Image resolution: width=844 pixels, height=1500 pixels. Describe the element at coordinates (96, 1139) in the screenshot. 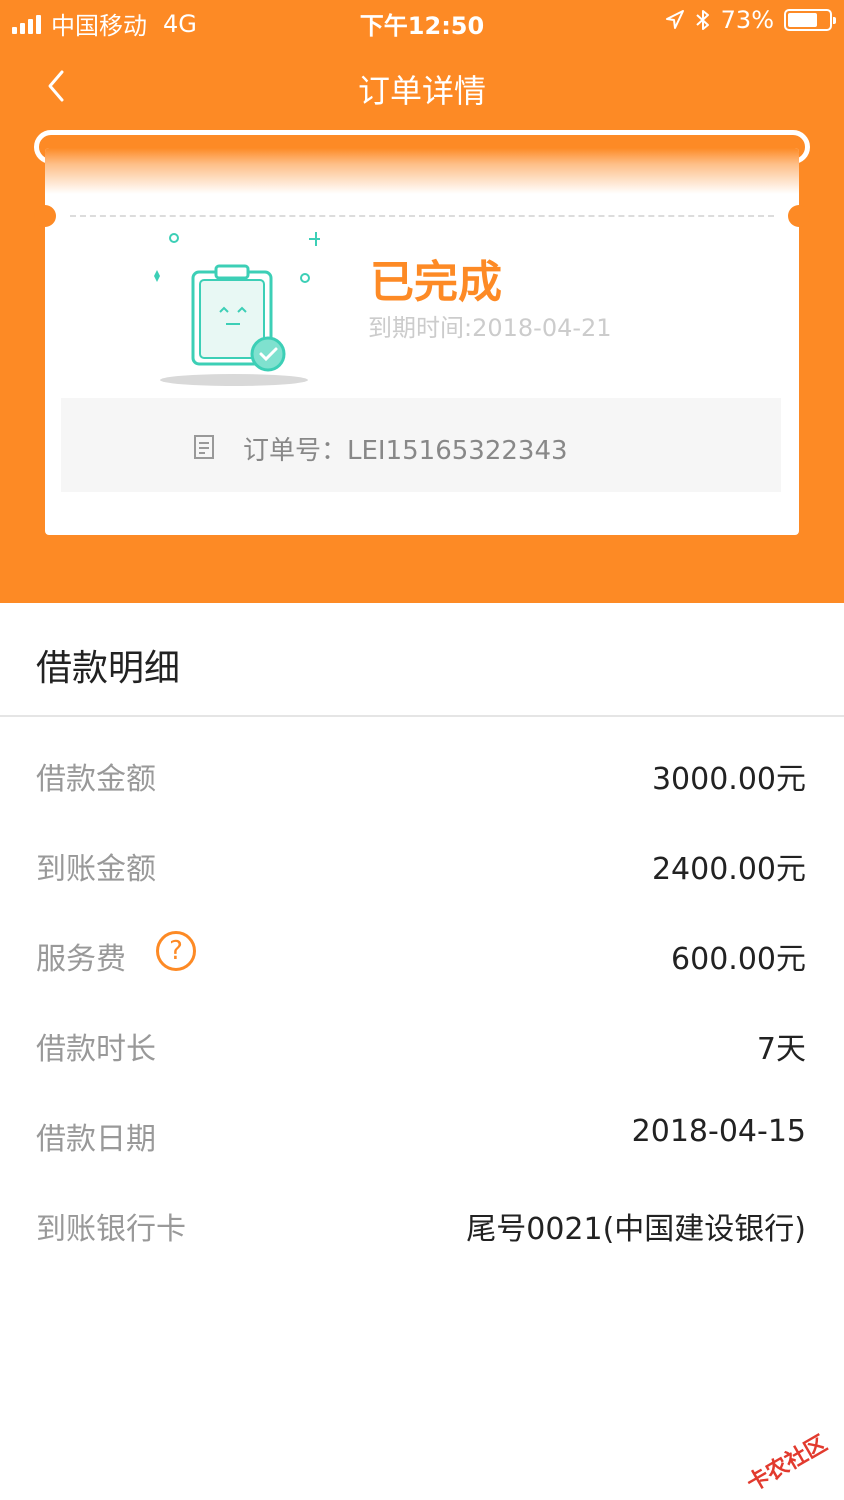

I see `detail-label: 借款日期` at that location.